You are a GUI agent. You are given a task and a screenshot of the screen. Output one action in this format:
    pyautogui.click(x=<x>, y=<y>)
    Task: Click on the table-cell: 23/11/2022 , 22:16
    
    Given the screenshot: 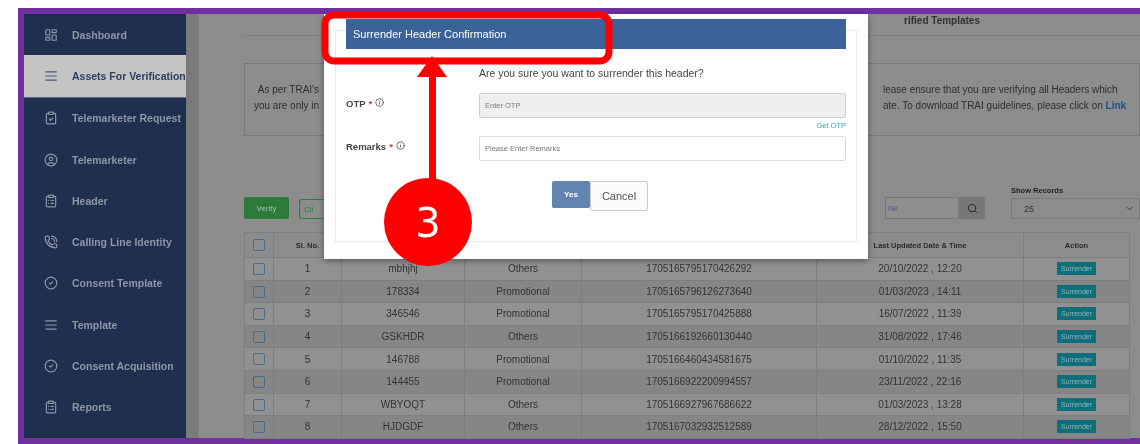 What is the action you would take?
    pyautogui.click(x=920, y=382)
    